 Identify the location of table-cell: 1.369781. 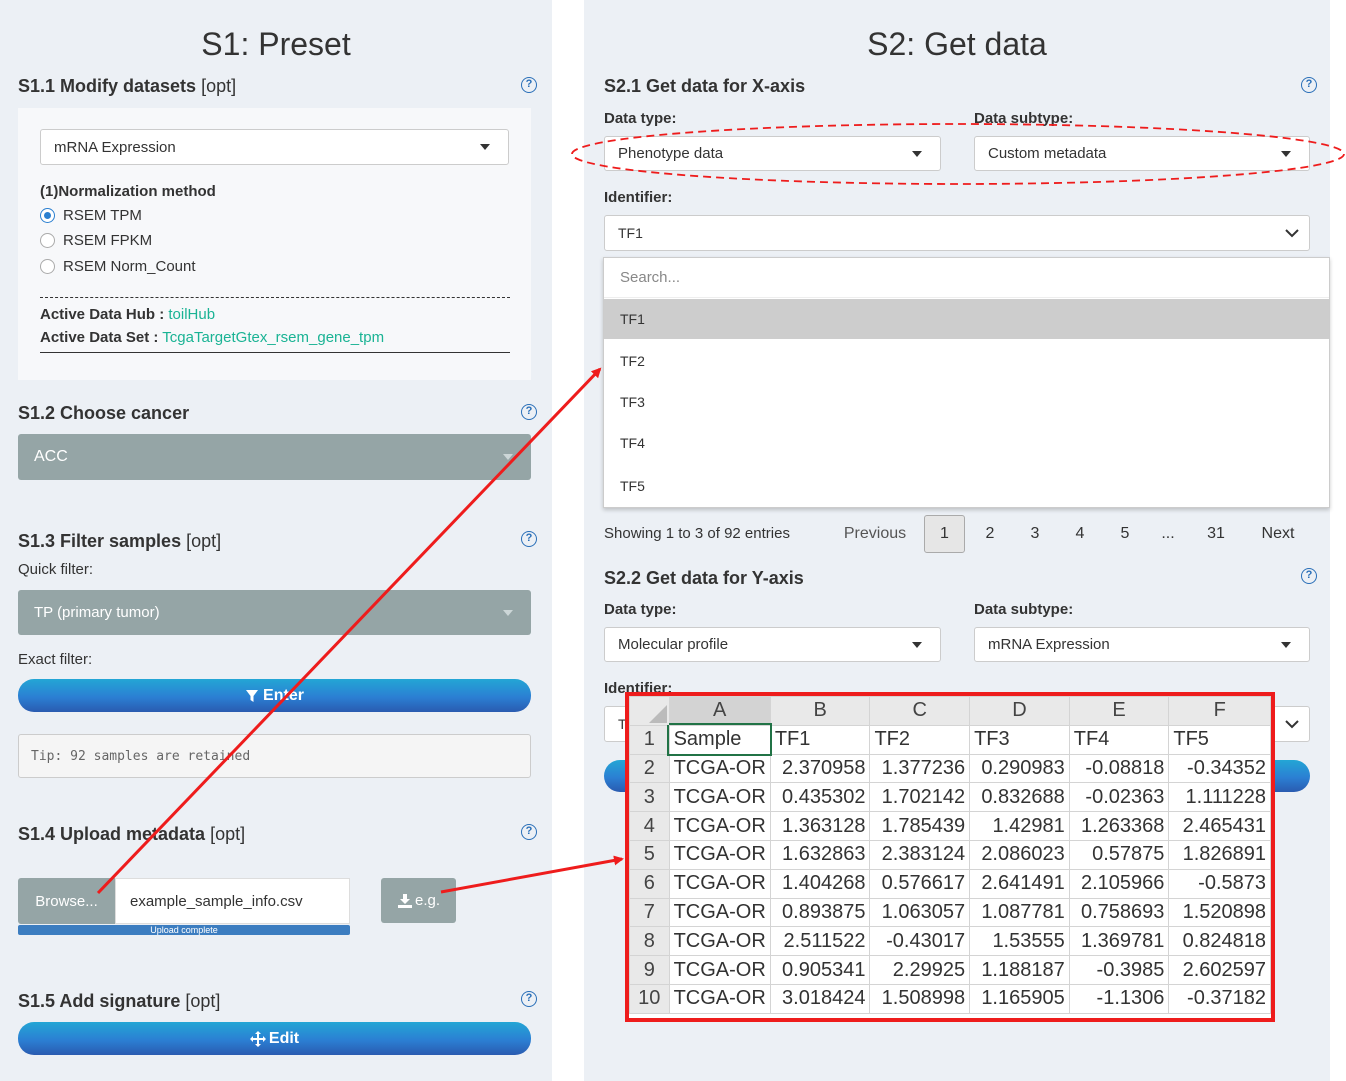
(1119, 941).